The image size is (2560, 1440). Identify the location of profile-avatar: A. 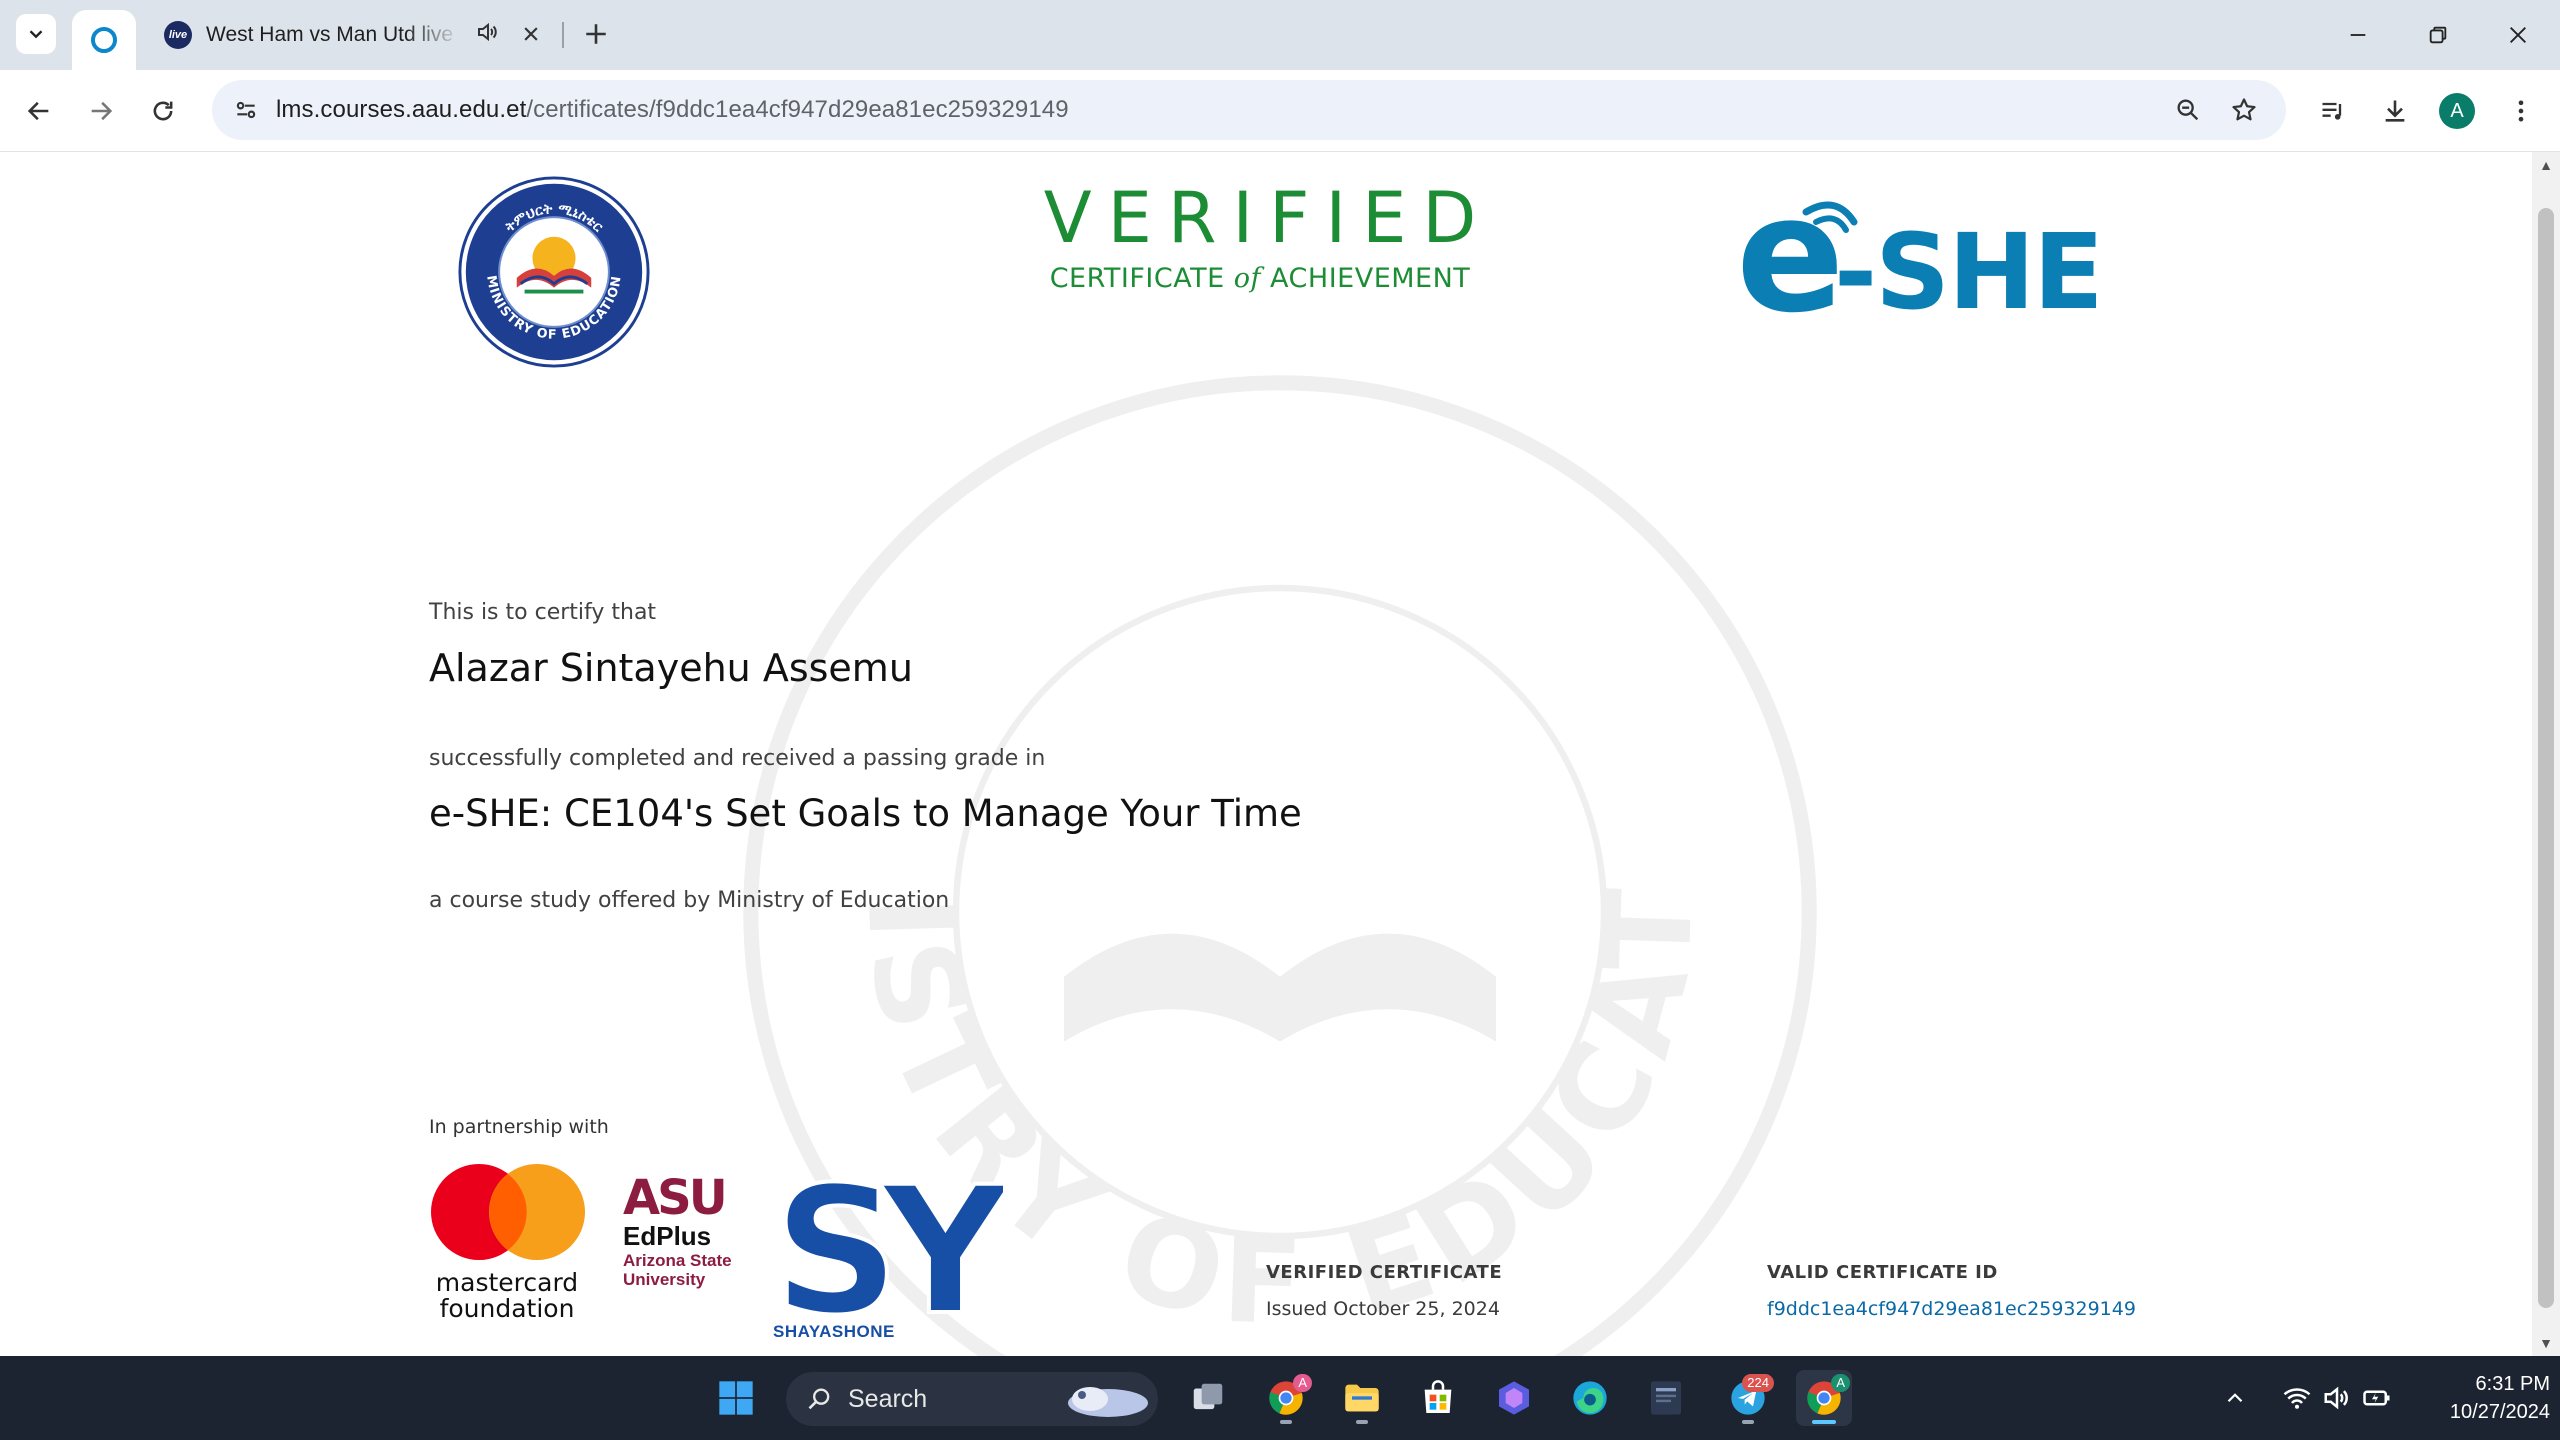
(2457, 111).